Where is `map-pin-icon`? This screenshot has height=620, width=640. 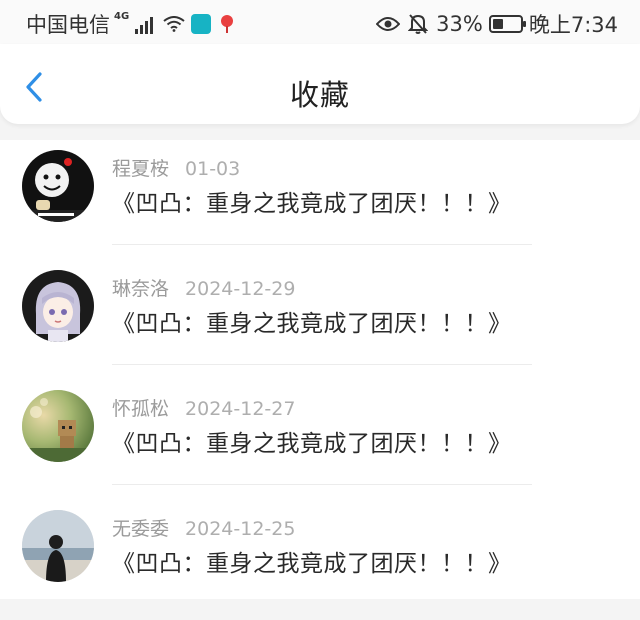 map-pin-icon is located at coordinates (227, 24).